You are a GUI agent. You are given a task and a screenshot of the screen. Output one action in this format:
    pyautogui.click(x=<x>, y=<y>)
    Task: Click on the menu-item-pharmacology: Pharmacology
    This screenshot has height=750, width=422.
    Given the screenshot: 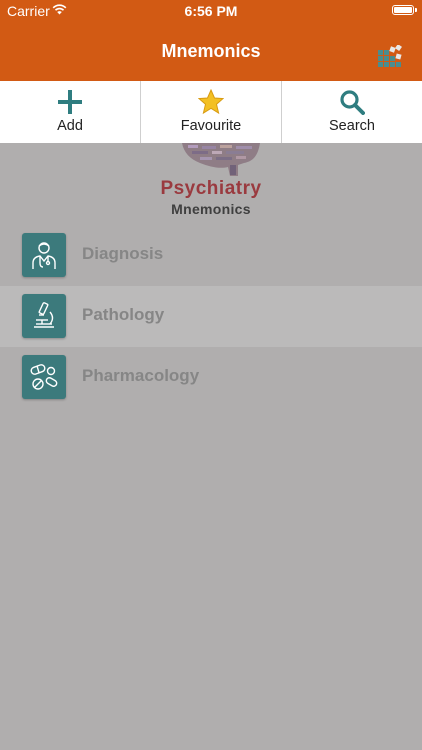 What is the action you would take?
    pyautogui.click(x=211, y=377)
    